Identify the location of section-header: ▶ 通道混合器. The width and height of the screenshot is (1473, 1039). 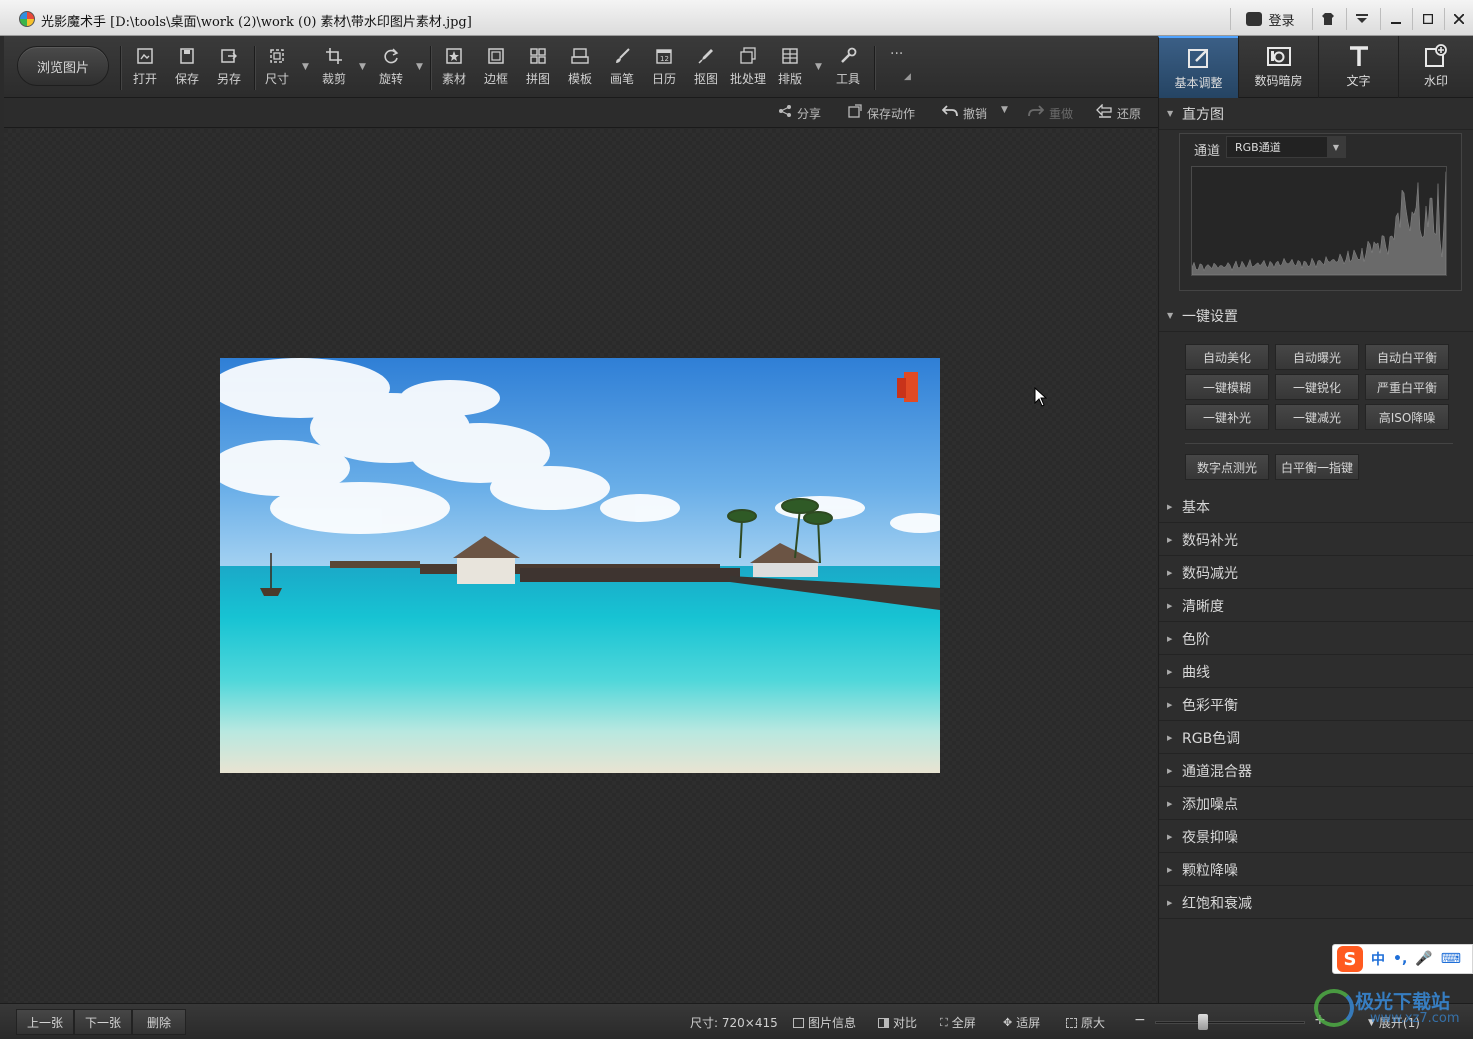
(1316, 771).